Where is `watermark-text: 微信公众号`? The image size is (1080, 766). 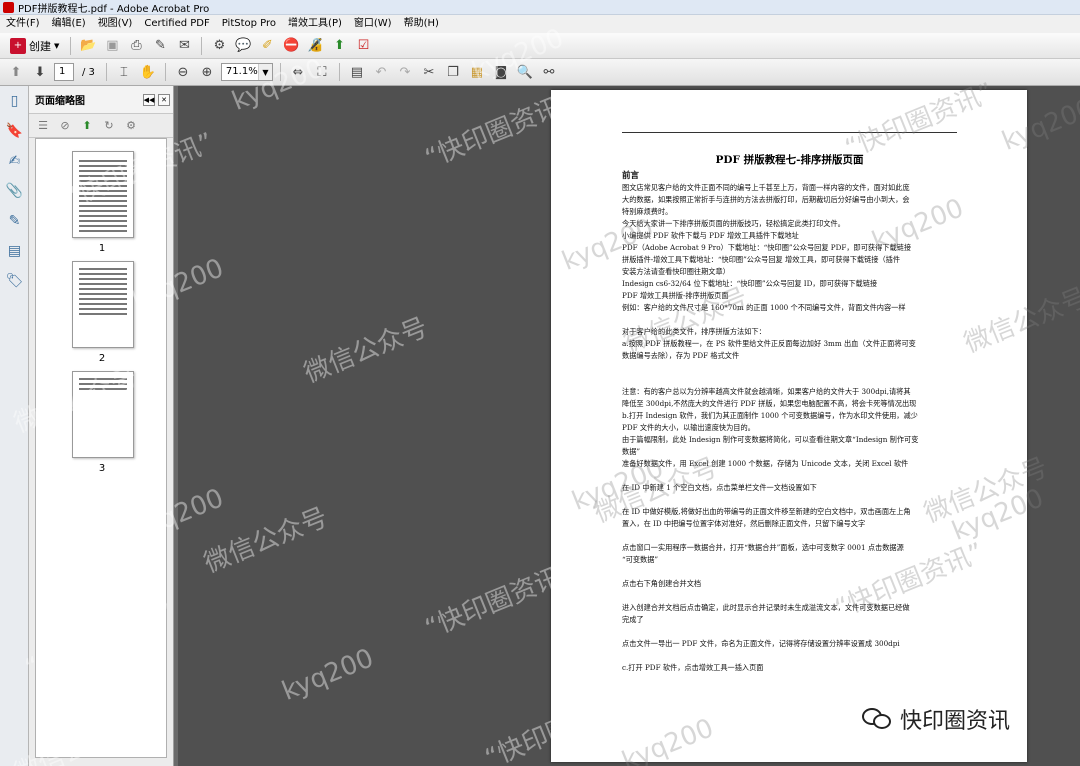
watermark-text: 微信公众号 is located at coordinates (266, 541).